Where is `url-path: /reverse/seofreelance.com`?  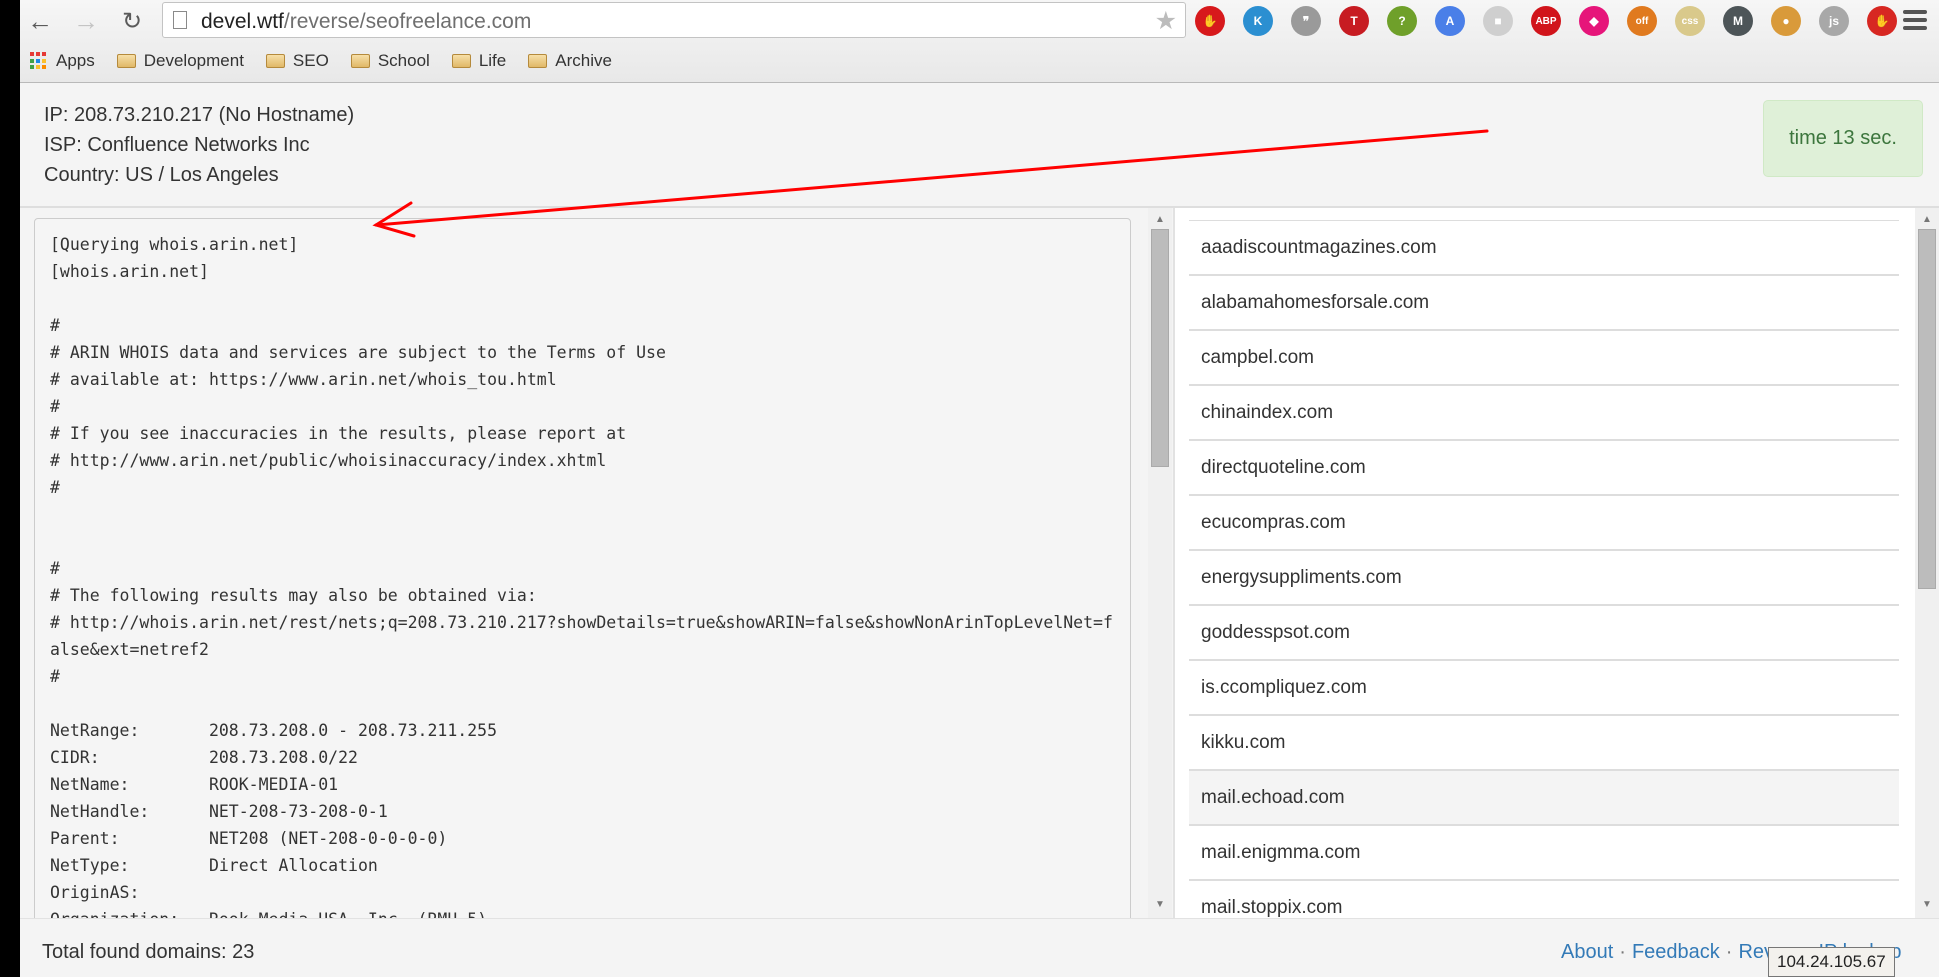
url-path: /reverse/seofreelance.com is located at coordinates (407, 21).